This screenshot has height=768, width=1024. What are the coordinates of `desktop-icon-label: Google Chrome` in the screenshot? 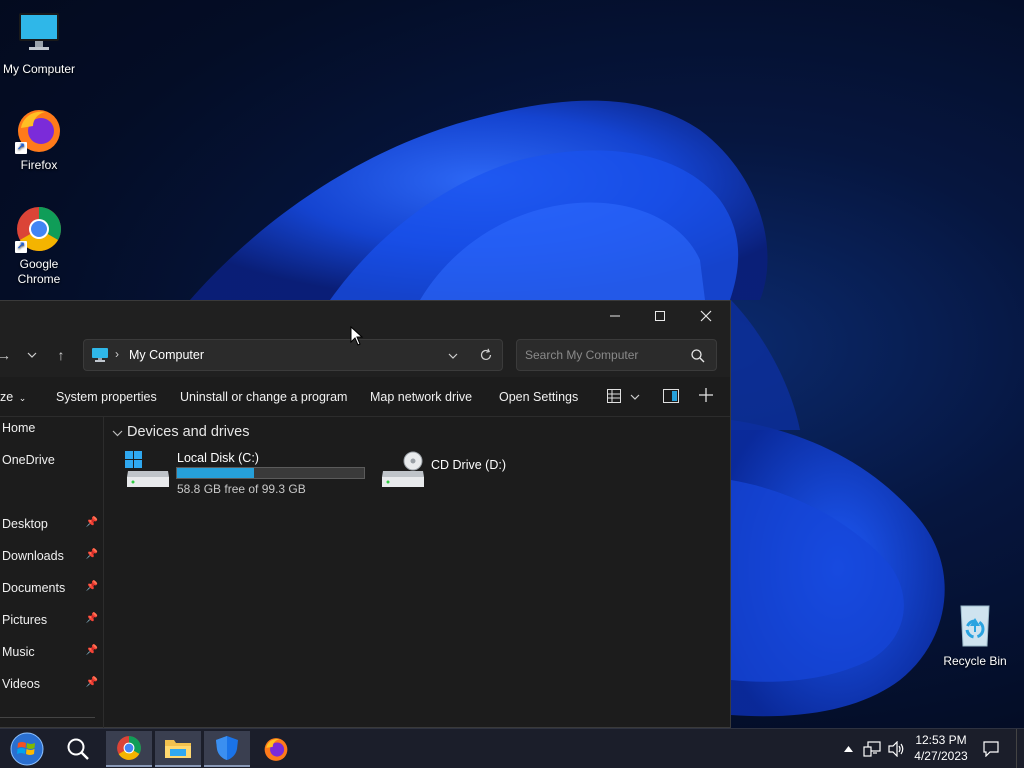 It's located at (39, 271).